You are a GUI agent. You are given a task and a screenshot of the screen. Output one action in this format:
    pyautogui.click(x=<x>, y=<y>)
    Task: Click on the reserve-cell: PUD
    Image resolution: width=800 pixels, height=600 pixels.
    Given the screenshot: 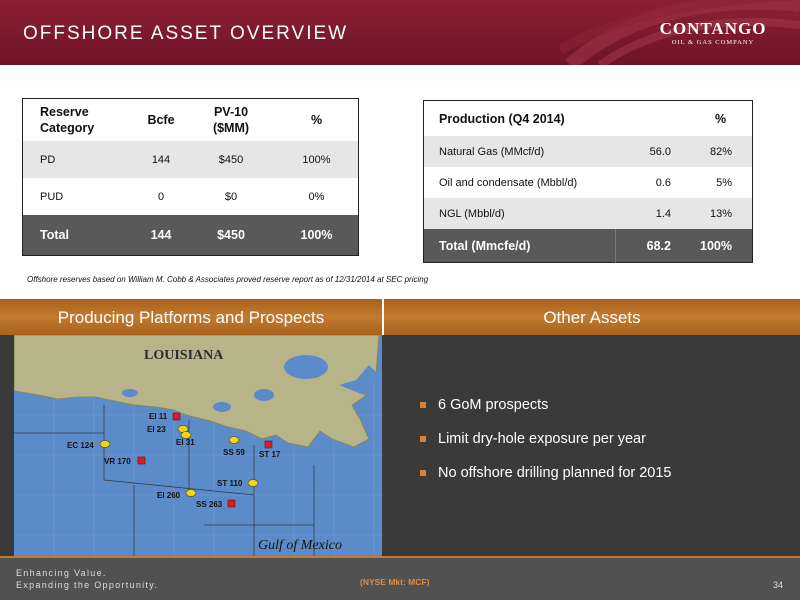 What is the action you would take?
    pyautogui.click(x=78, y=196)
    